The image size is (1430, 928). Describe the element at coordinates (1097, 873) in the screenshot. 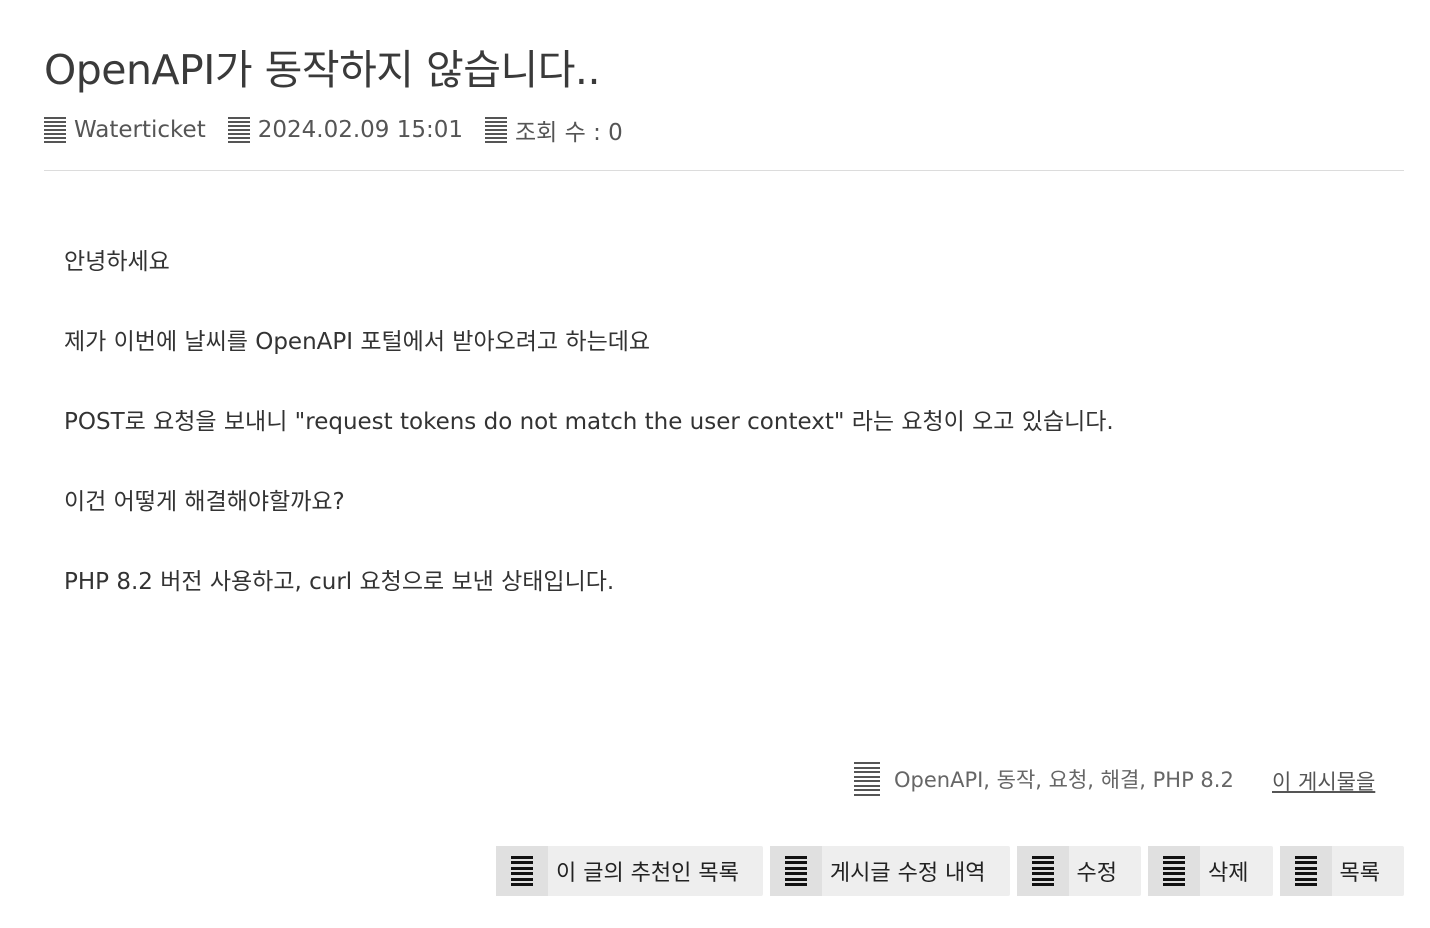

I see `edit-label: 수정` at that location.